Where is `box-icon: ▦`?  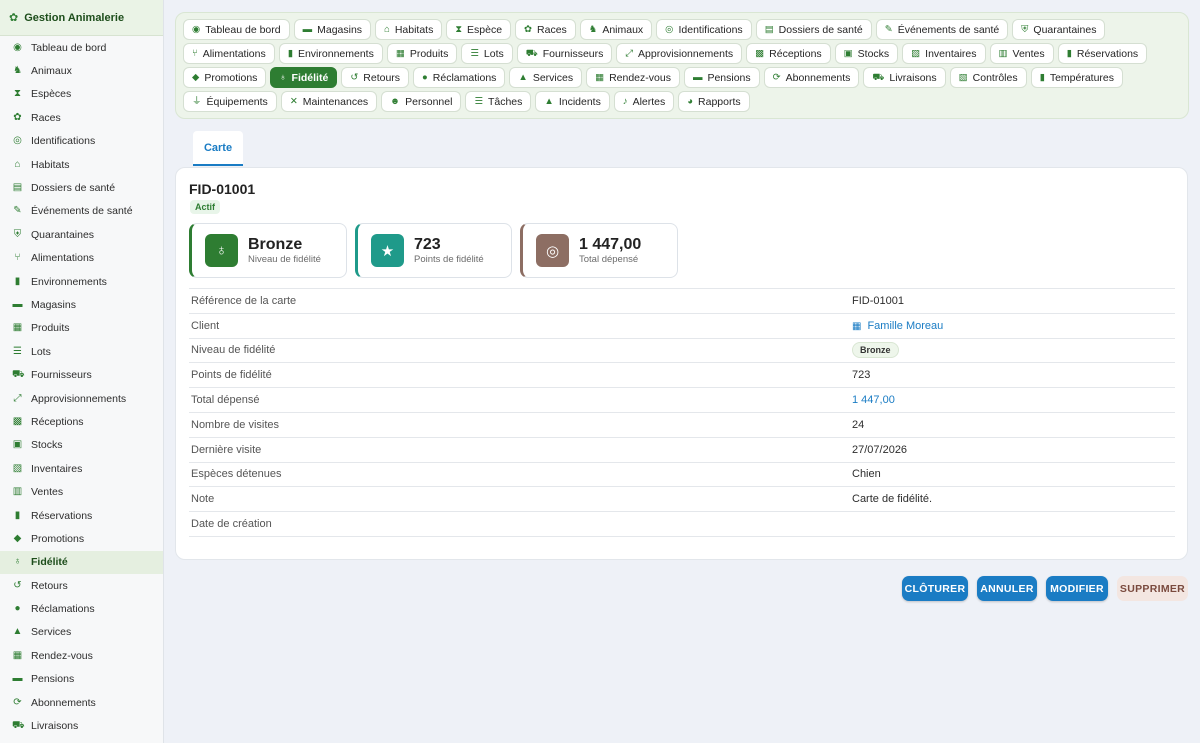
box-icon: ▦ is located at coordinates (17, 328).